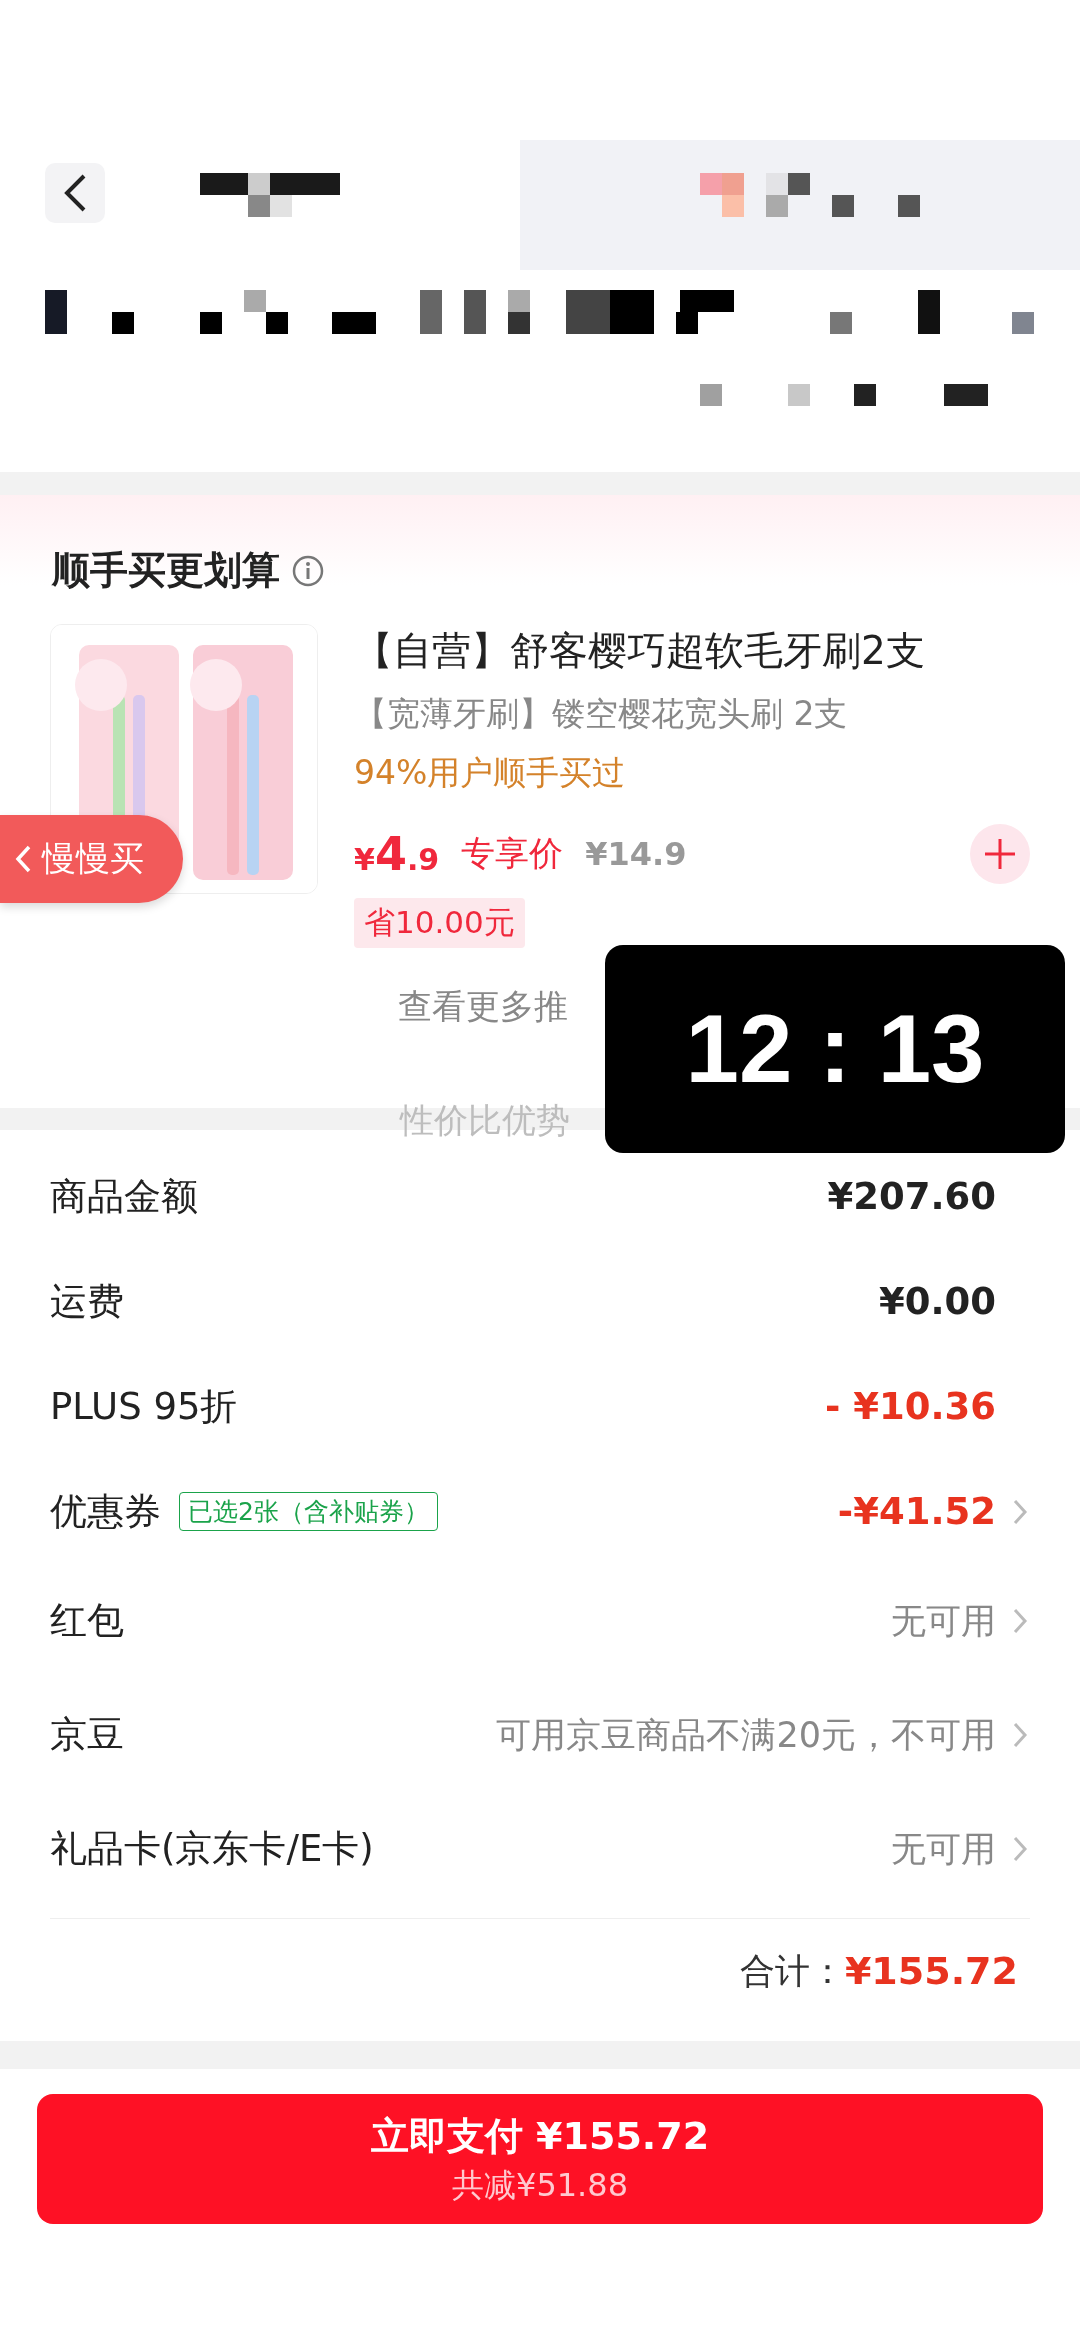  Describe the element at coordinates (512, 853) in the screenshot. I see `price-label: 专享价` at that location.